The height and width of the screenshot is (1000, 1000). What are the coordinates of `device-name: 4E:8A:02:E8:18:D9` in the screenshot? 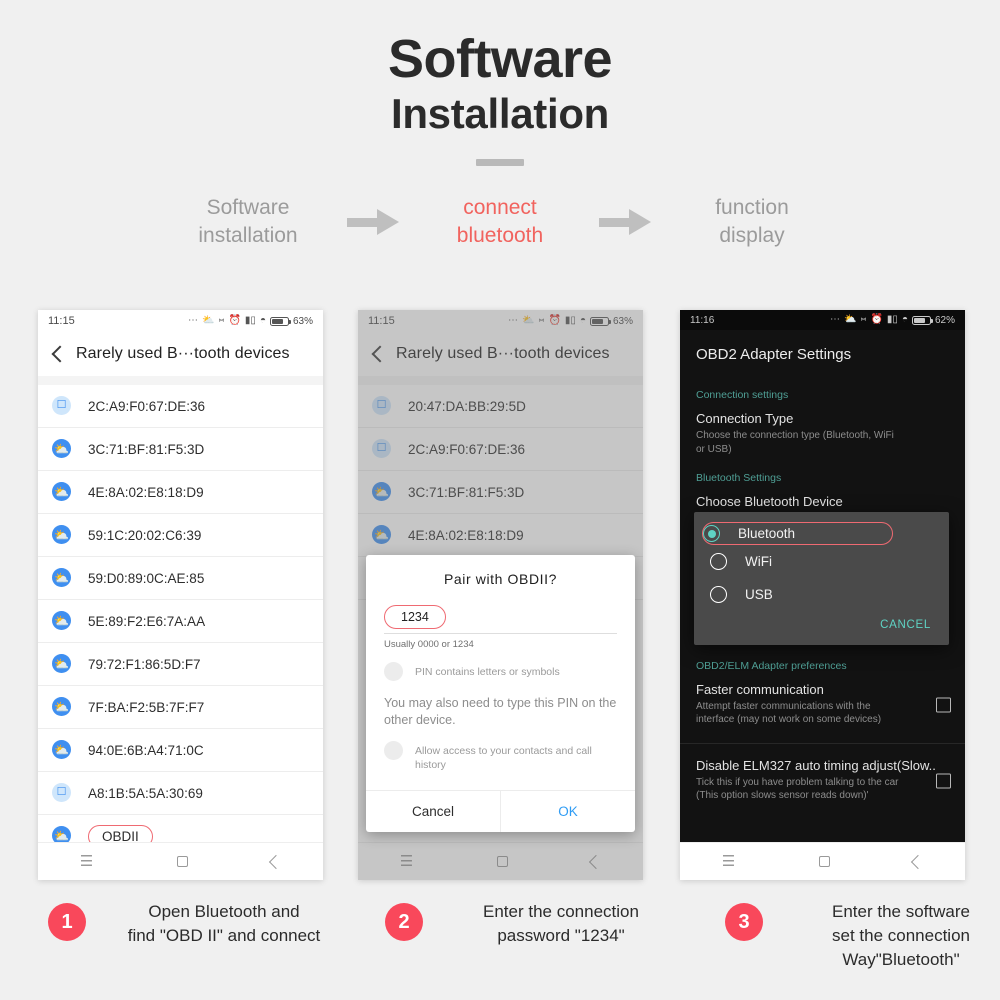 It's located at (466, 535).